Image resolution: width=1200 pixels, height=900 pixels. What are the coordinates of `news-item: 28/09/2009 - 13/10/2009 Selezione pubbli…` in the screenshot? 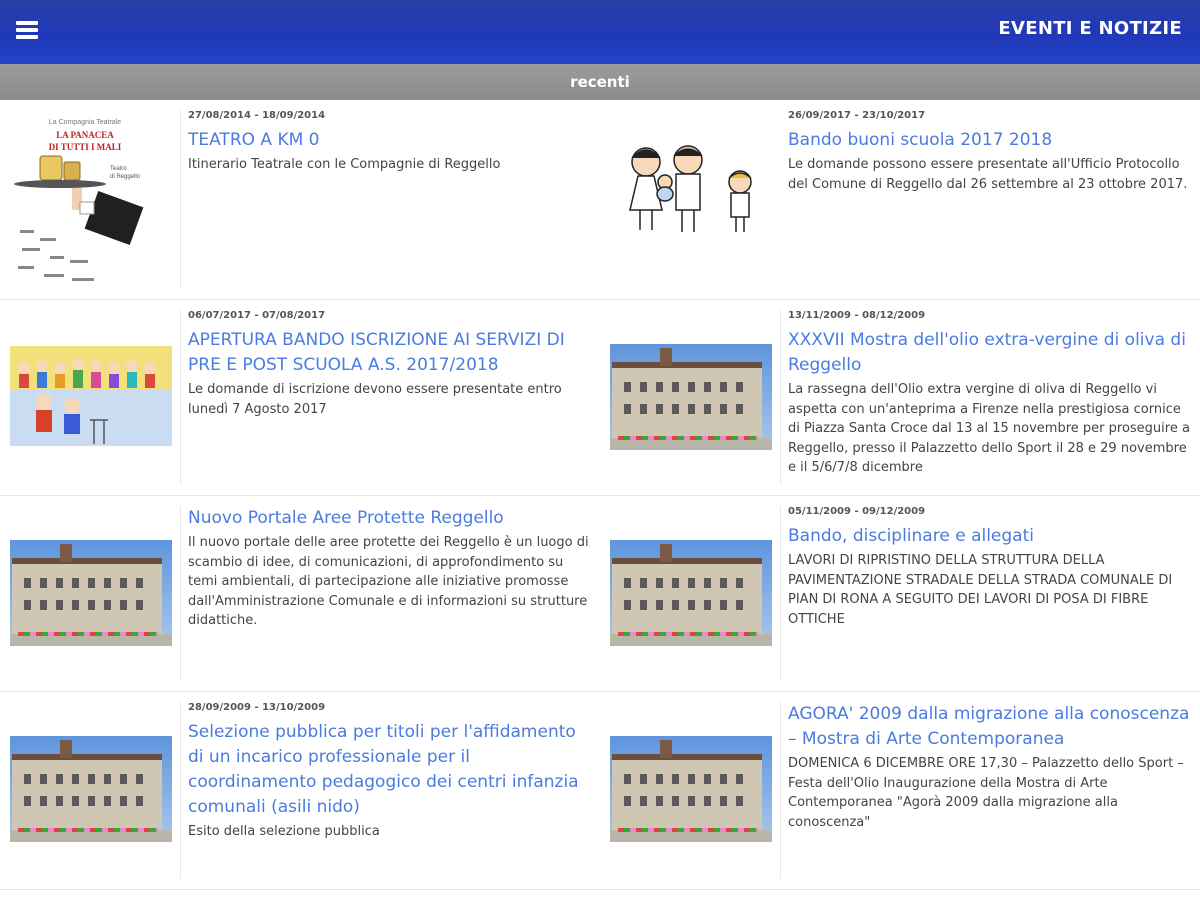 It's located at (300, 790).